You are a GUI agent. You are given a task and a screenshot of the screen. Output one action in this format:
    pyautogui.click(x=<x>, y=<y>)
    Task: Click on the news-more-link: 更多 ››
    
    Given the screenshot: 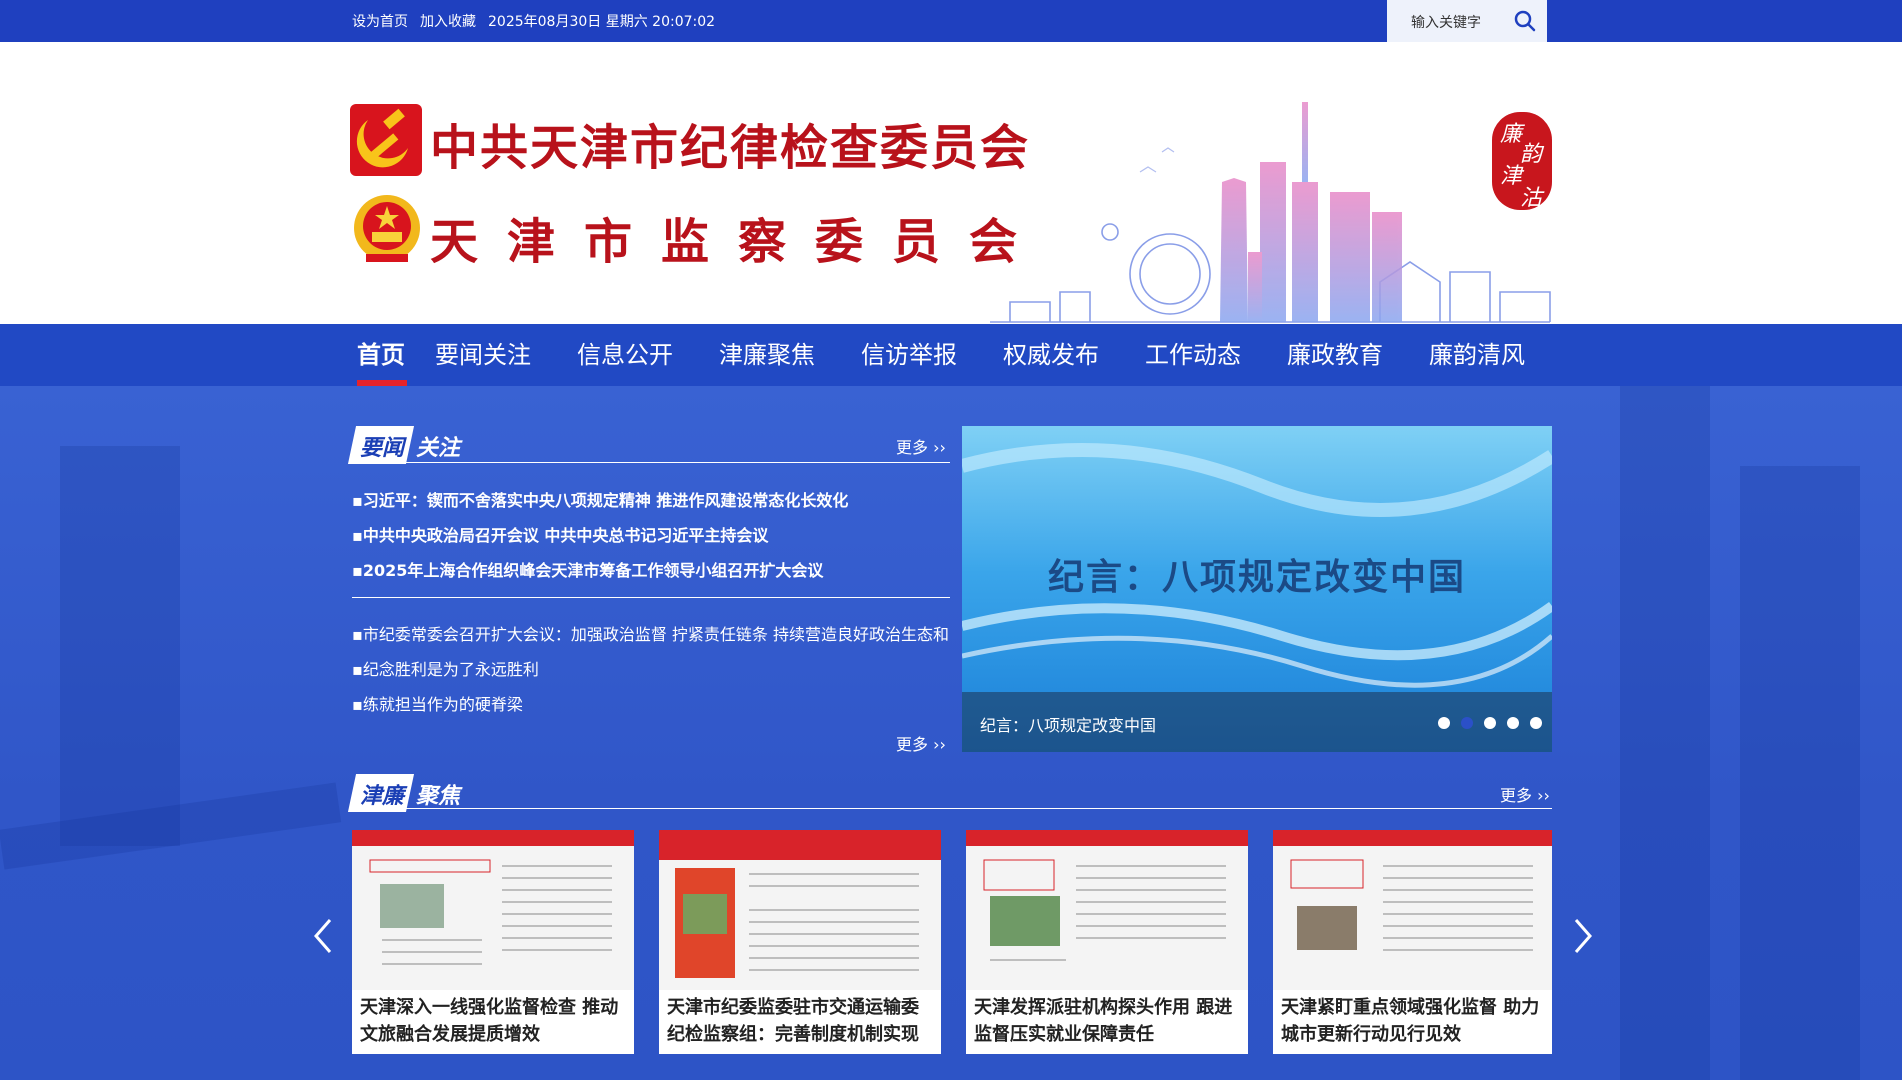 What is the action you would take?
    pyautogui.click(x=921, y=446)
    